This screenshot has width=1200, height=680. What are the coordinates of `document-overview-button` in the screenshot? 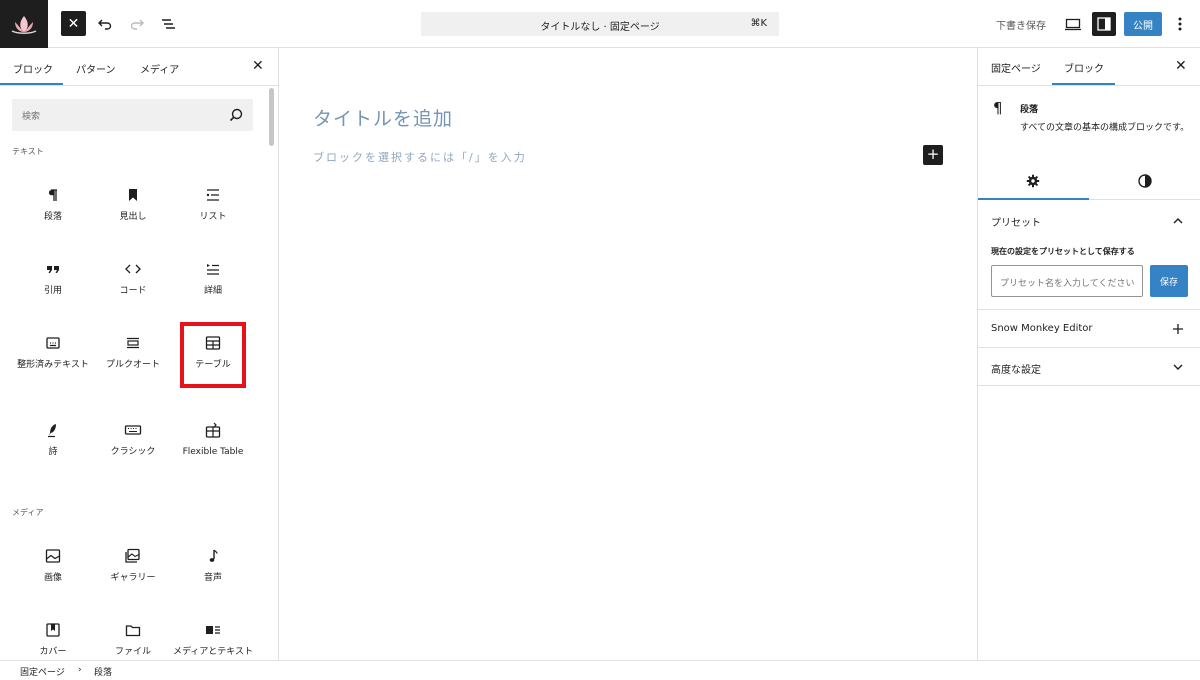 It's located at (168, 24).